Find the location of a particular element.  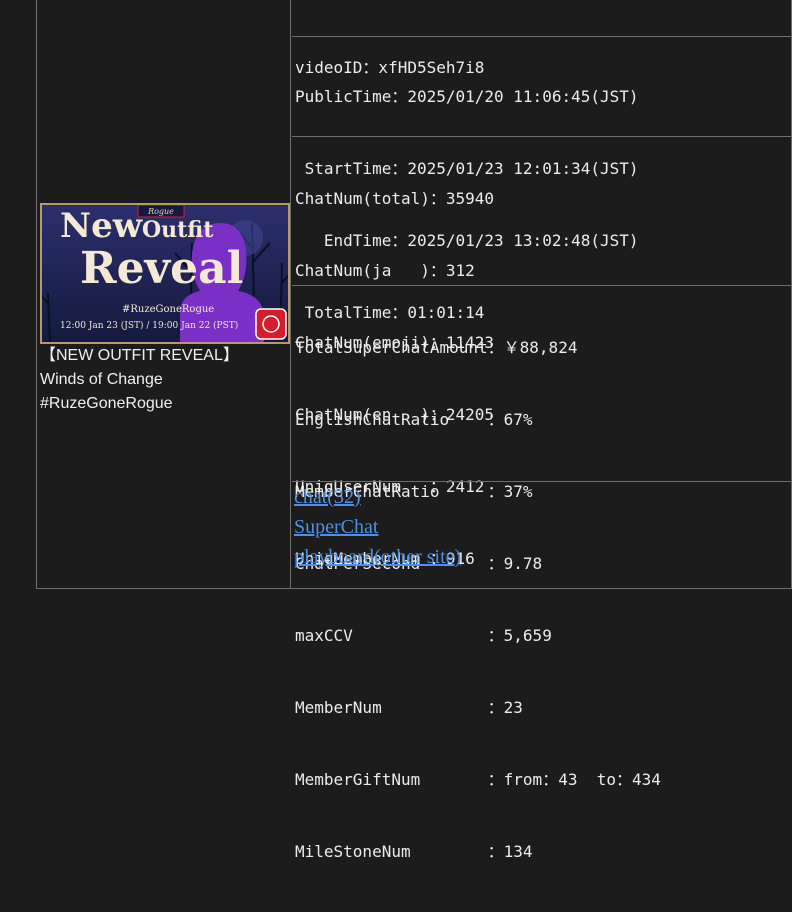

thumb-headline-1: New is located at coordinates (101, 226).